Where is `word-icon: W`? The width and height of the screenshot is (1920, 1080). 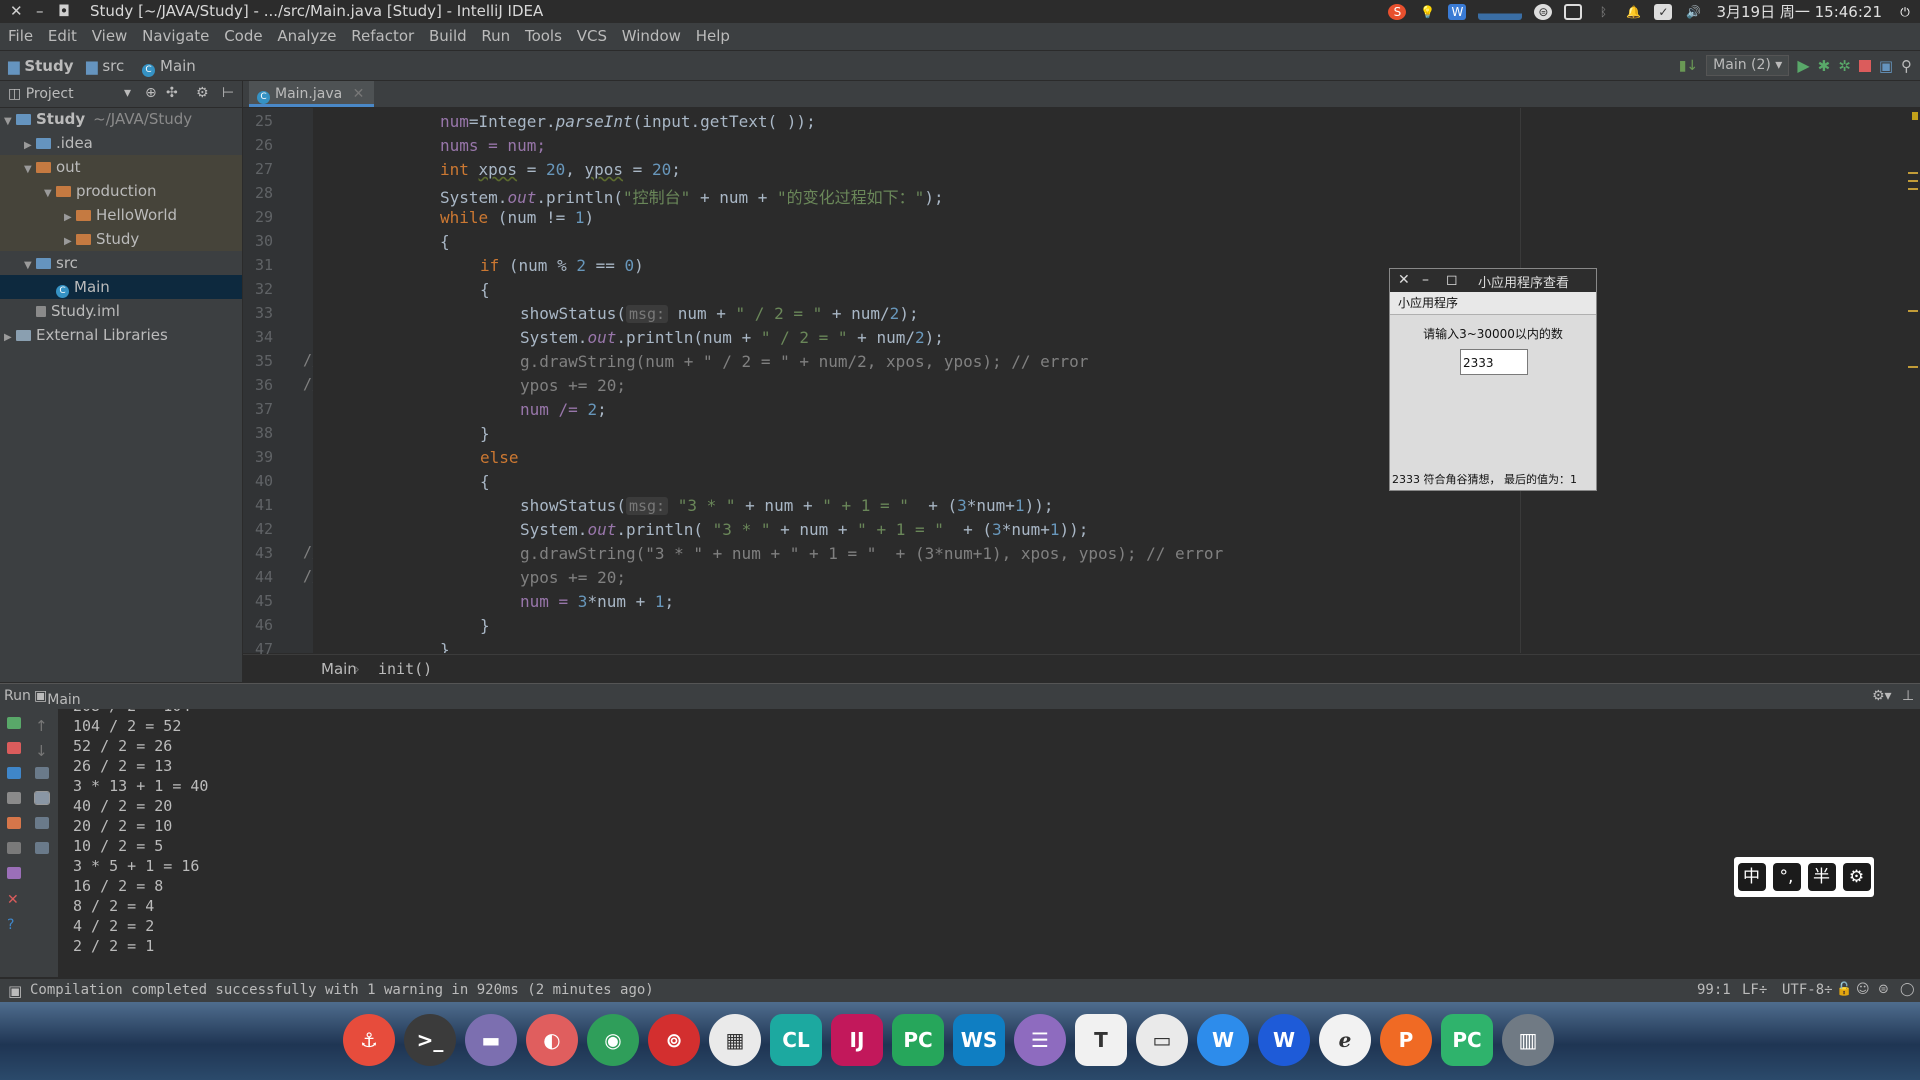
word-icon: W is located at coordinates (1284, 1040).